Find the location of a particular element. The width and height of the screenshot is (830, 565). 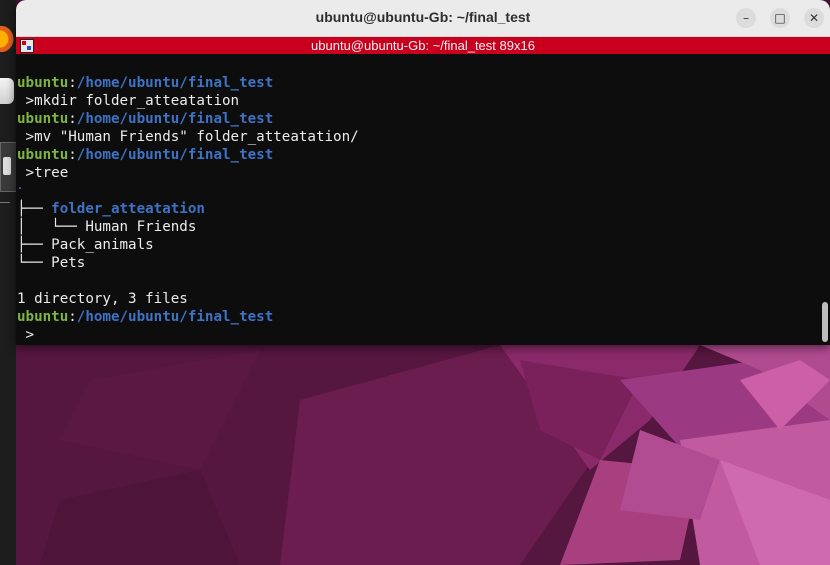

command-line: >mv "Human Friends" folder_atteatation/ is located at coordinates (188, 137).